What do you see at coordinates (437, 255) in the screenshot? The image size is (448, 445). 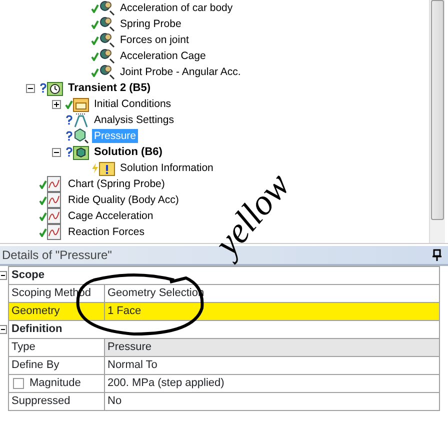 I see `pin-icon` at bounding box center [437, 255].